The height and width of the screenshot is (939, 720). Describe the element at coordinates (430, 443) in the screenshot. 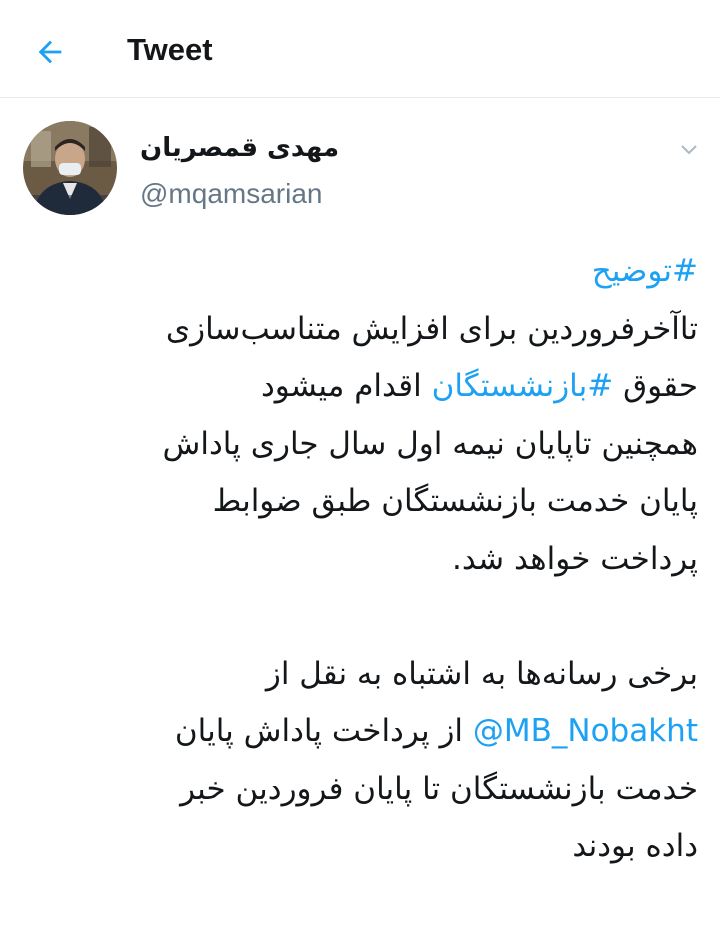

I see `tweet-line: همچنین تاپایان نیمه اول سال جاری پاداش` at that location.